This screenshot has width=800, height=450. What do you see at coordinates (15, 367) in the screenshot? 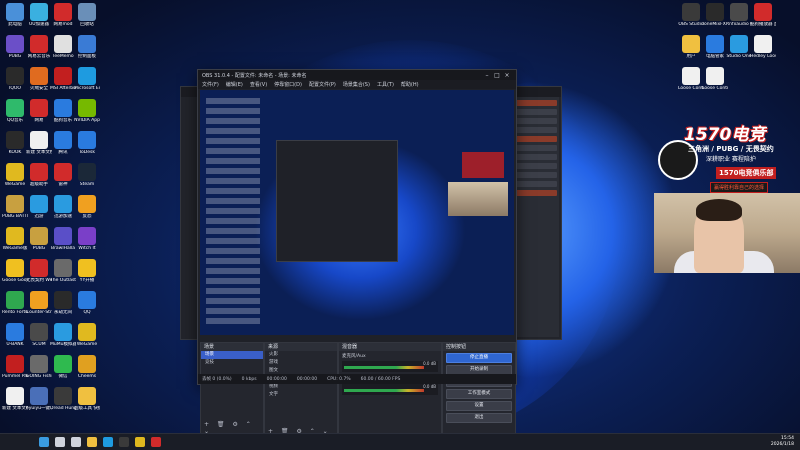
I see `desktop-icon: Pummel Party` at bounding box center [15, 367].